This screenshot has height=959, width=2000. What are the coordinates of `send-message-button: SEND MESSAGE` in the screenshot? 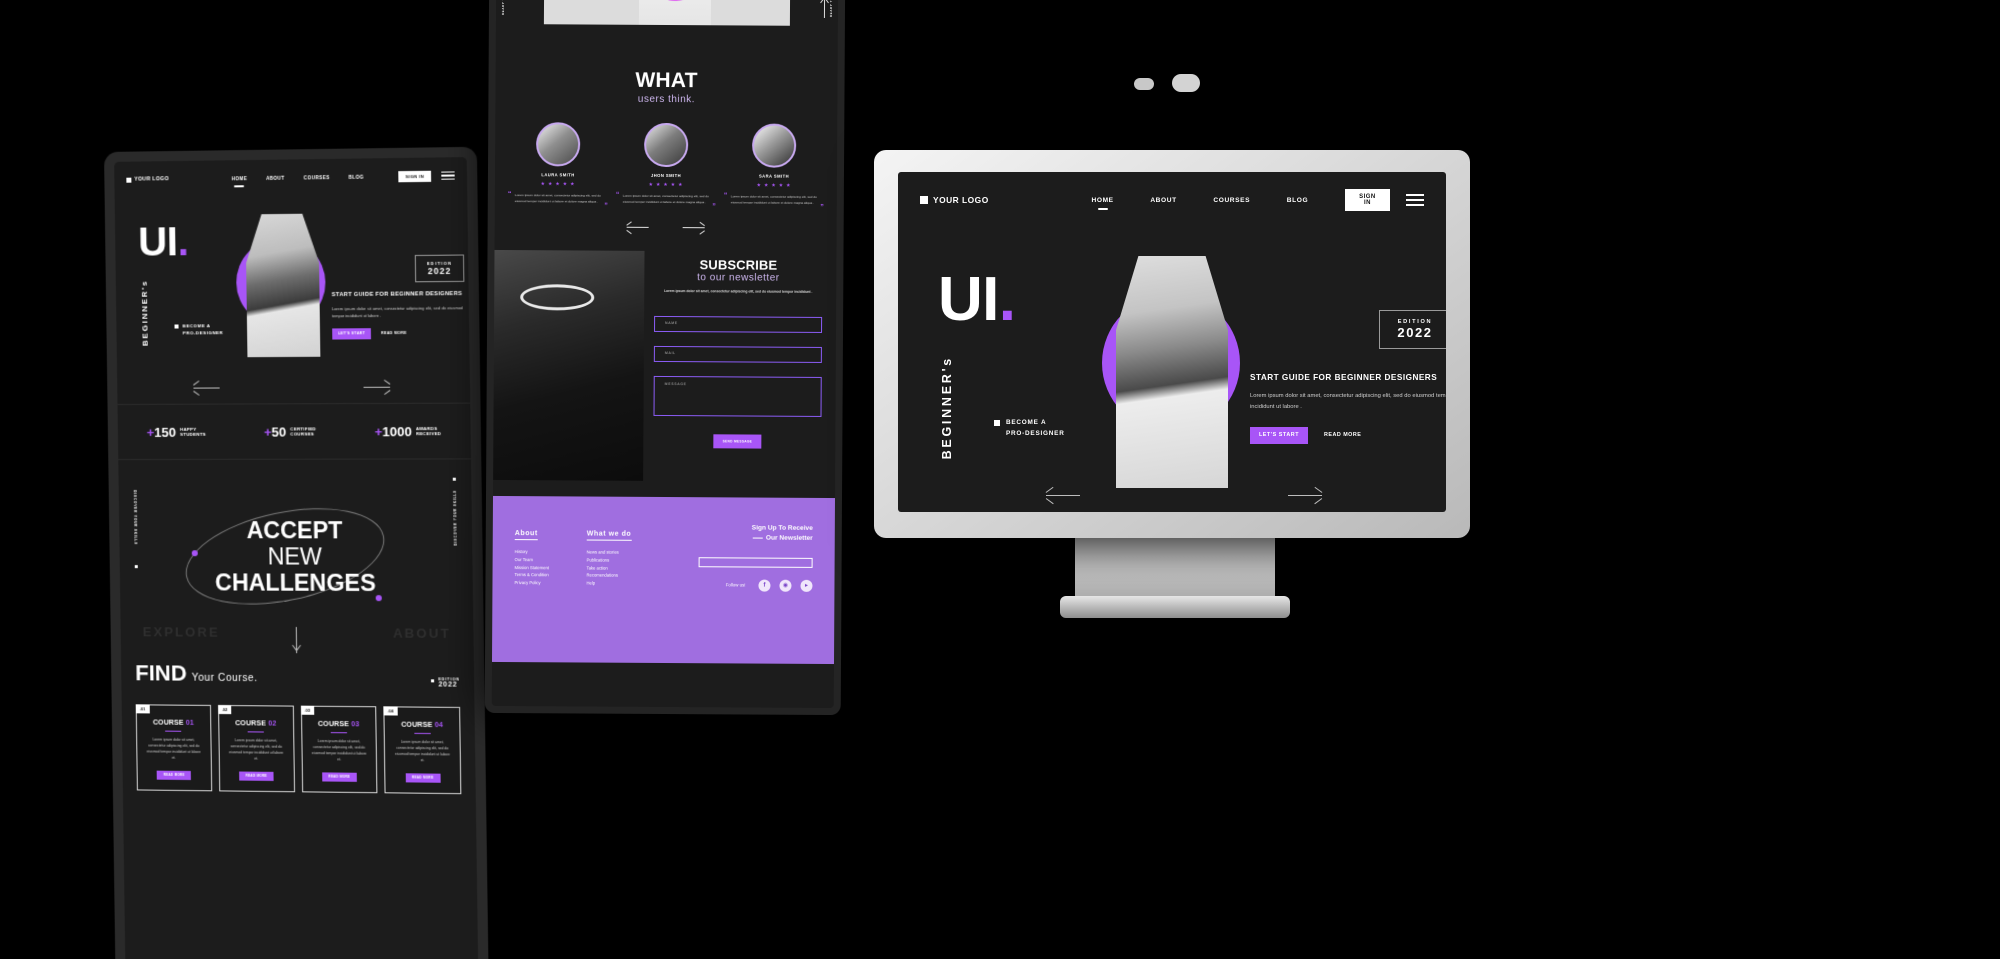 It's located at (737, 441).